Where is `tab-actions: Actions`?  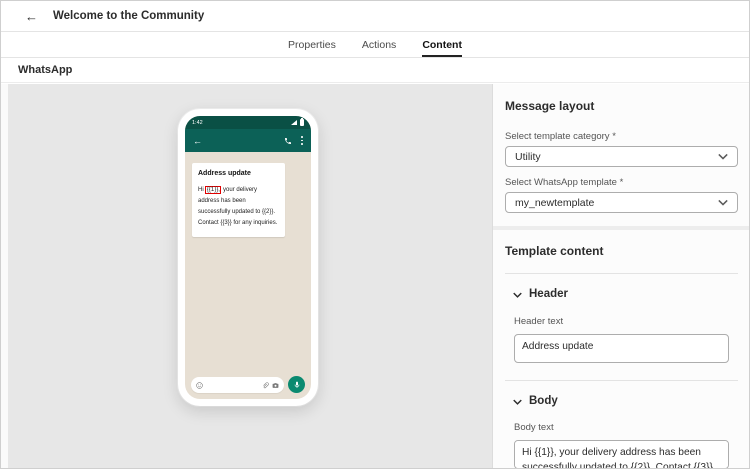 tab-actions: Actions is located at coordinates (379, 44).